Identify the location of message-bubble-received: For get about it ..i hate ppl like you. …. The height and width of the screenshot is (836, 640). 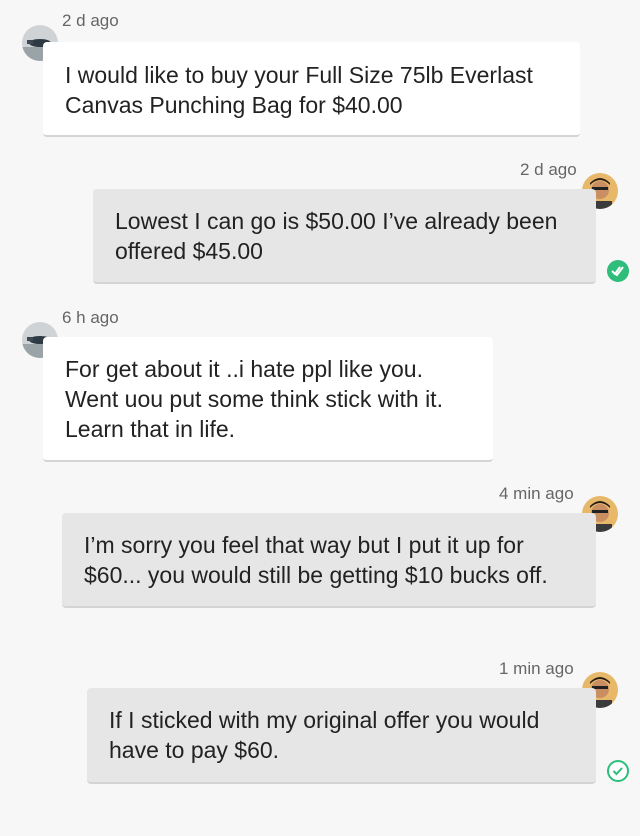
(268, 399).